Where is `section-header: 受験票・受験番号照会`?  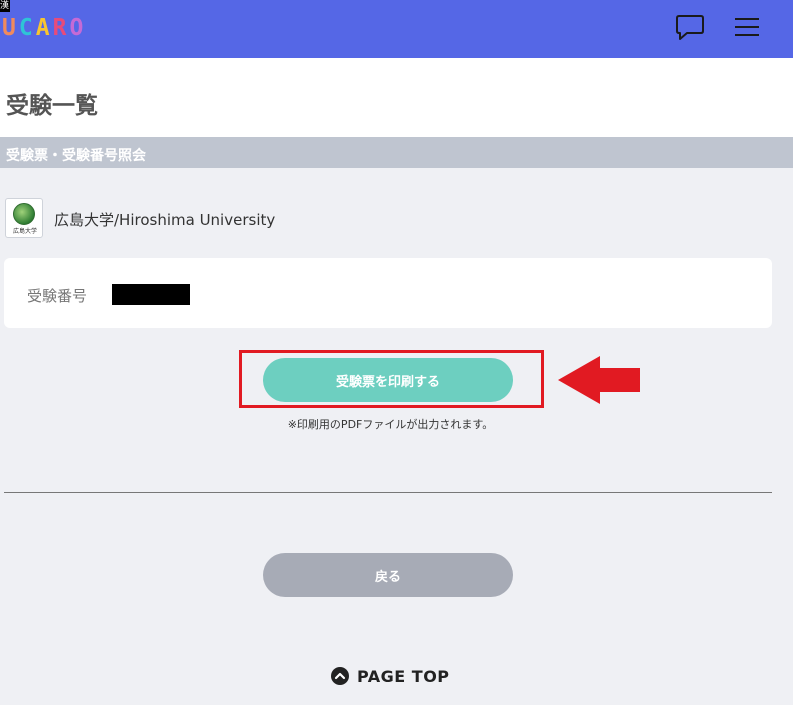
section-header: 受験票・受験番号照会 is located at coordinates (396, 152).